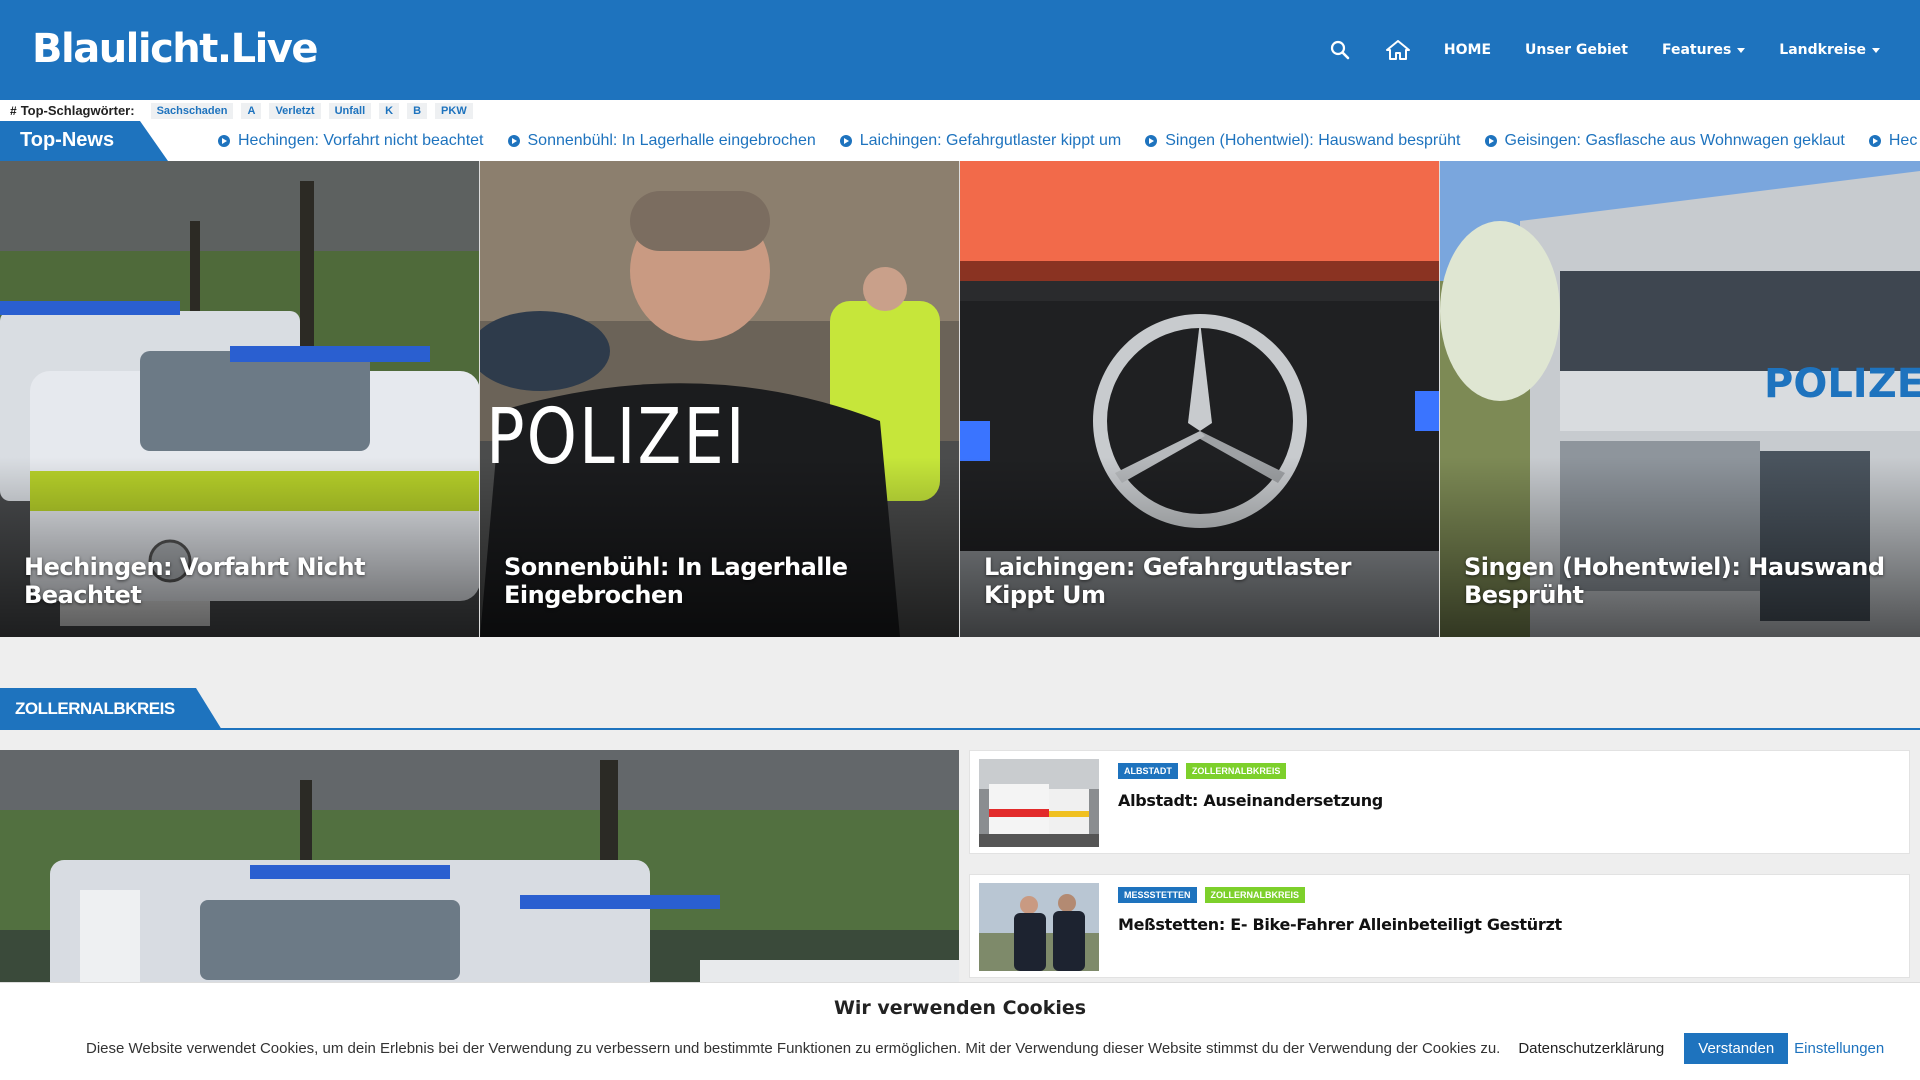  What do you see at coordinates (1822, 50) in the screenshot?
I see `nav-landkreise-label: Landkreise` at bounding box center [1822, 50].